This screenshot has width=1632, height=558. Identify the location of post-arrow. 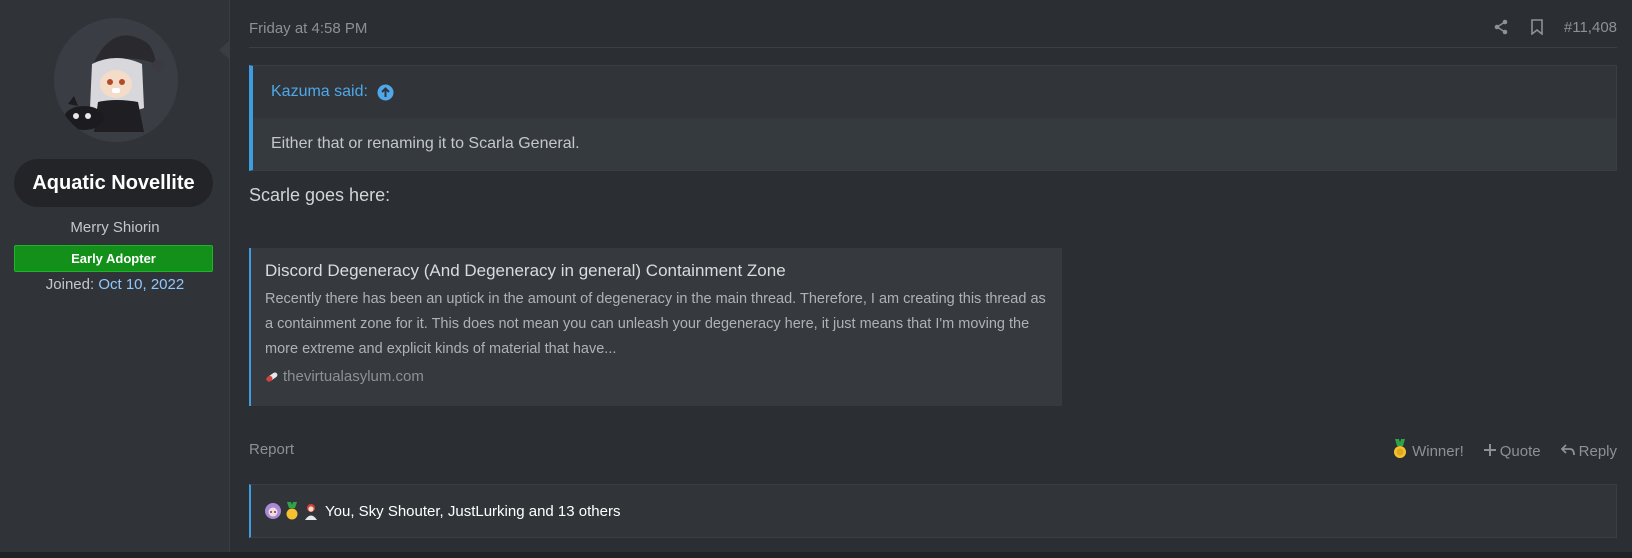
(224, 50).